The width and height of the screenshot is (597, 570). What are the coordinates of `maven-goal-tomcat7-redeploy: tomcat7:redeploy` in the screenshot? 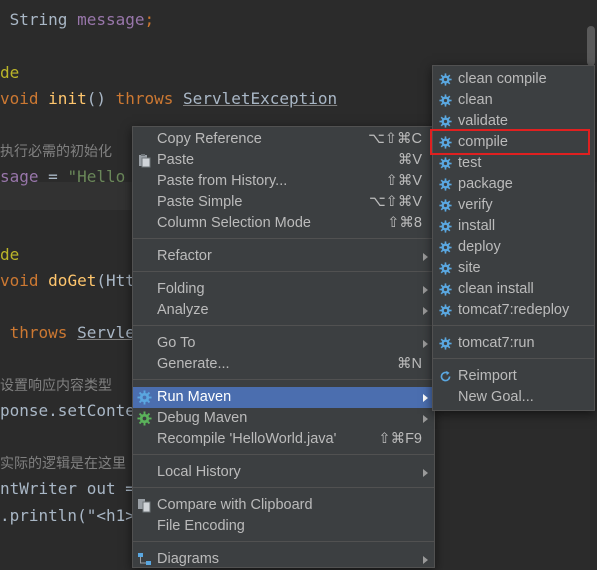 It's located at (513, 310).